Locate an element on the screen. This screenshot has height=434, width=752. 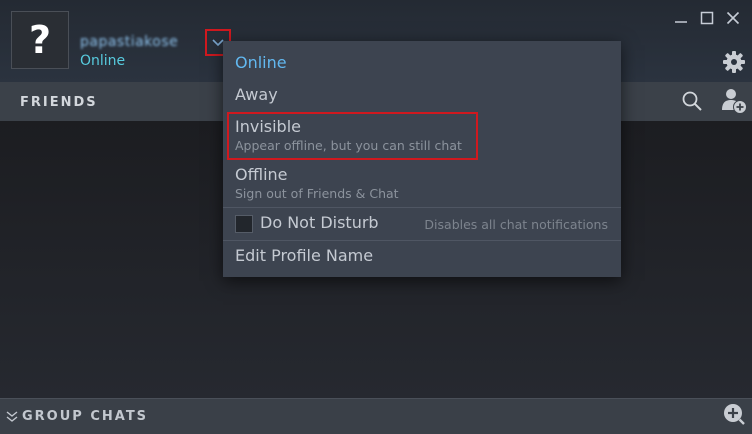
create-group-chat-button is located at coordinates (734, 414).